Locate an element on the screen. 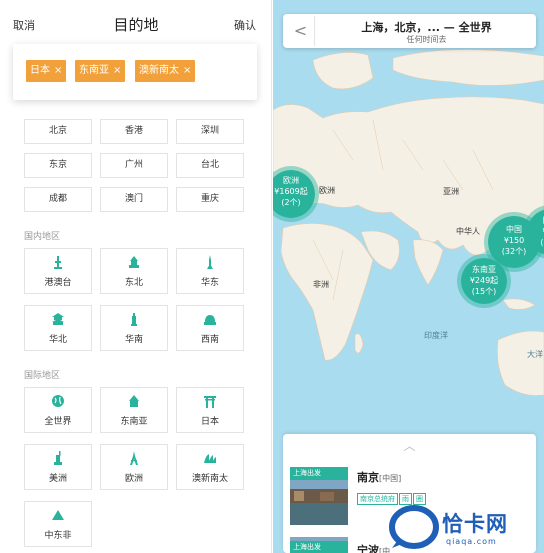 The image size is (544, 553). picker-header: 取消 目的地 确认 is located at coordinates (136, 24).